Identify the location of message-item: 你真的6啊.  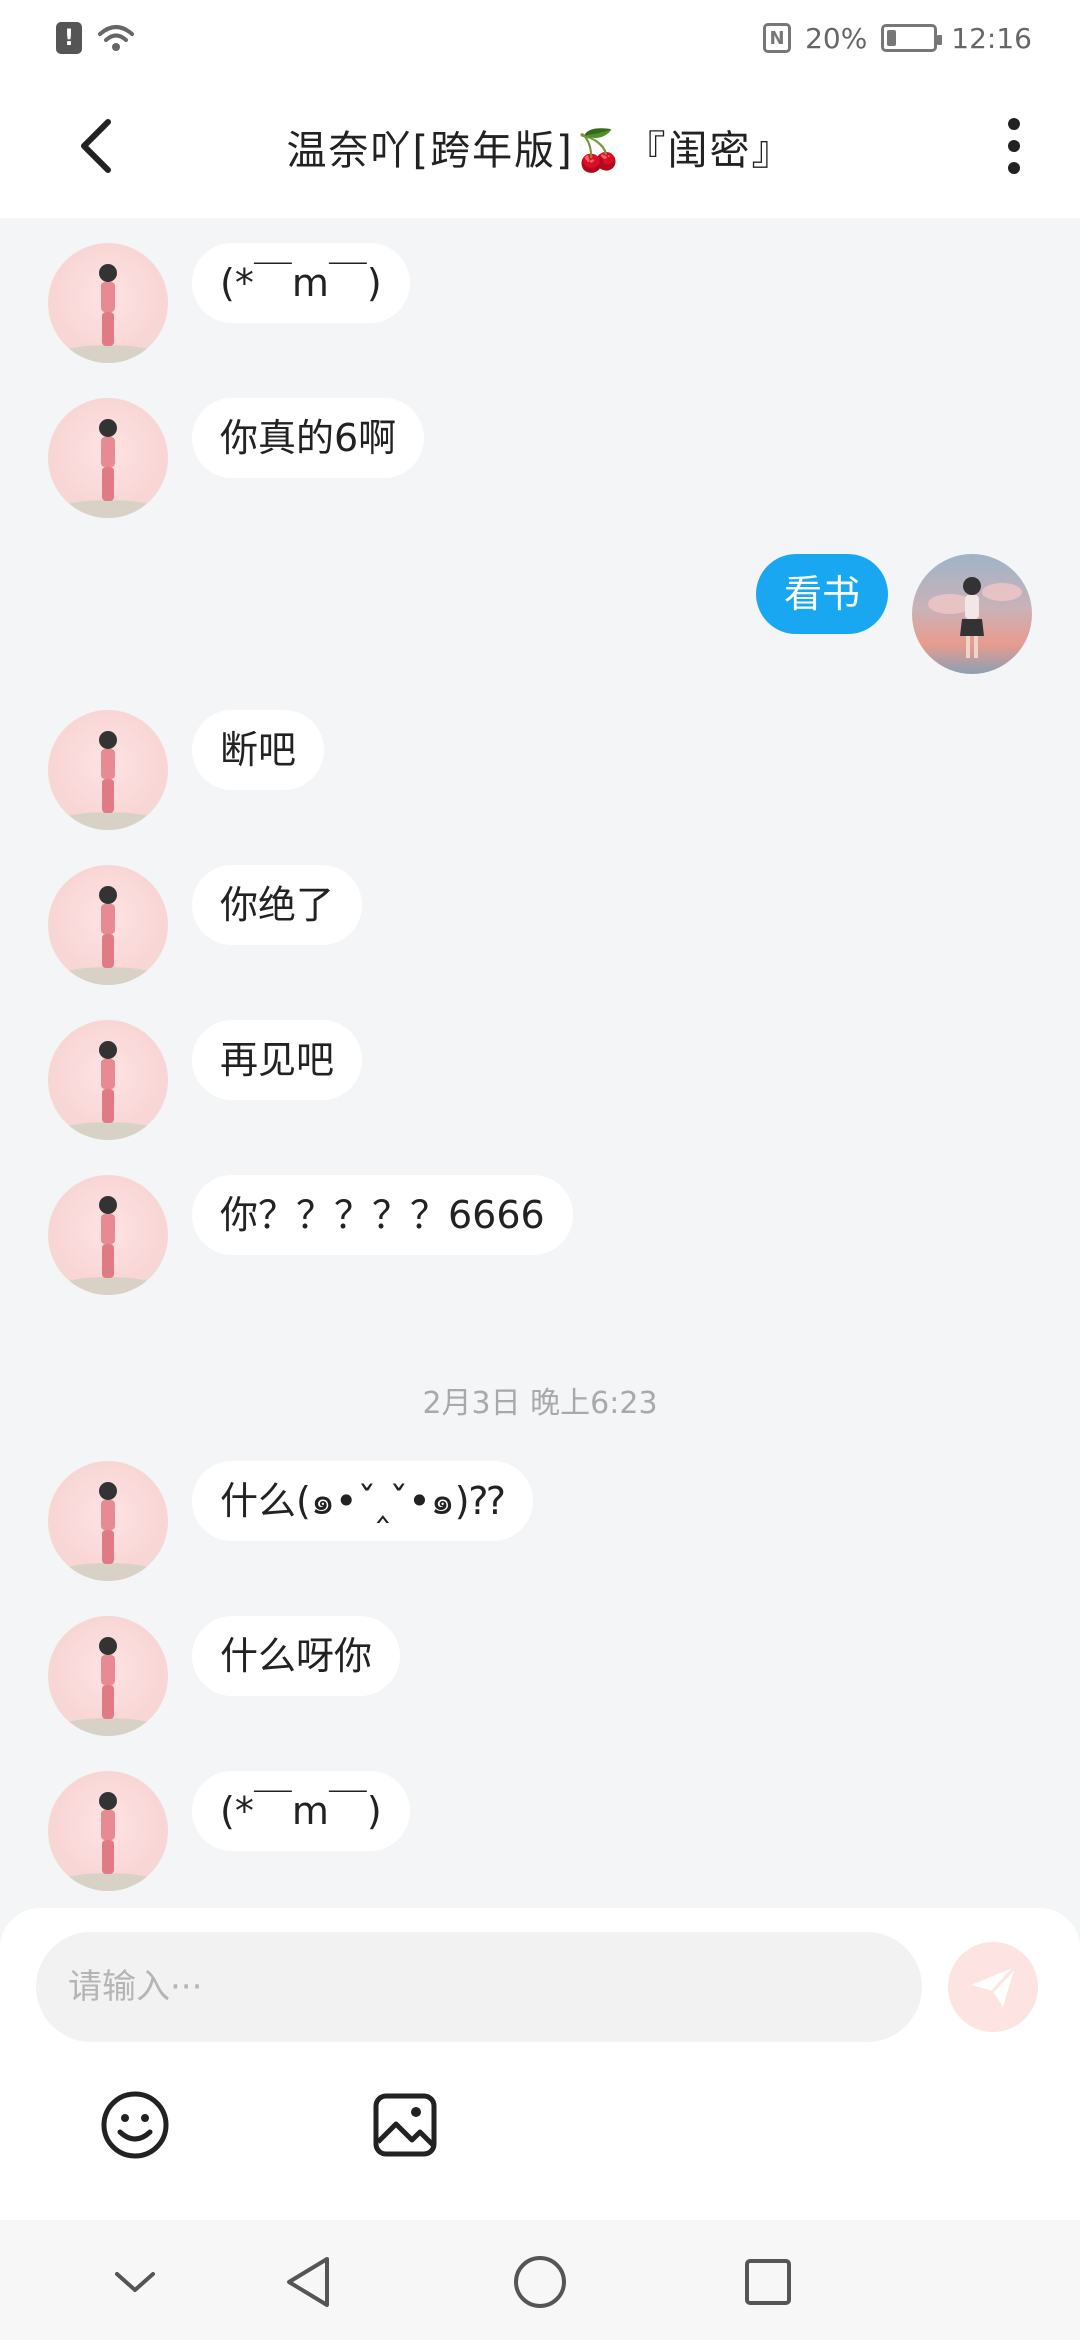
(236, 458).